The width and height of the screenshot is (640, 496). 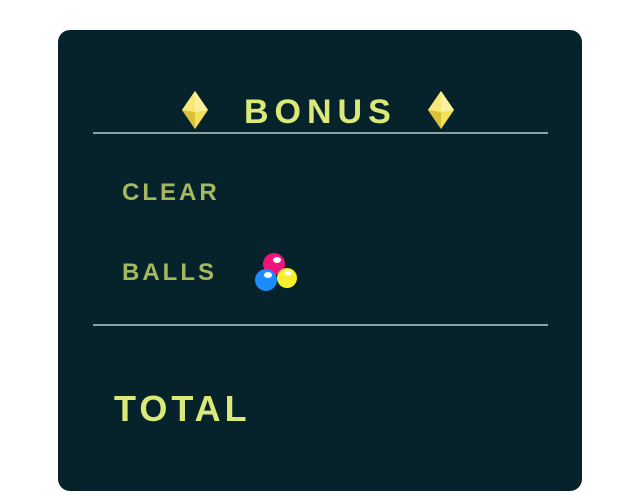 I want to click on balls-label: BALLS, so click(x=169, y=272).